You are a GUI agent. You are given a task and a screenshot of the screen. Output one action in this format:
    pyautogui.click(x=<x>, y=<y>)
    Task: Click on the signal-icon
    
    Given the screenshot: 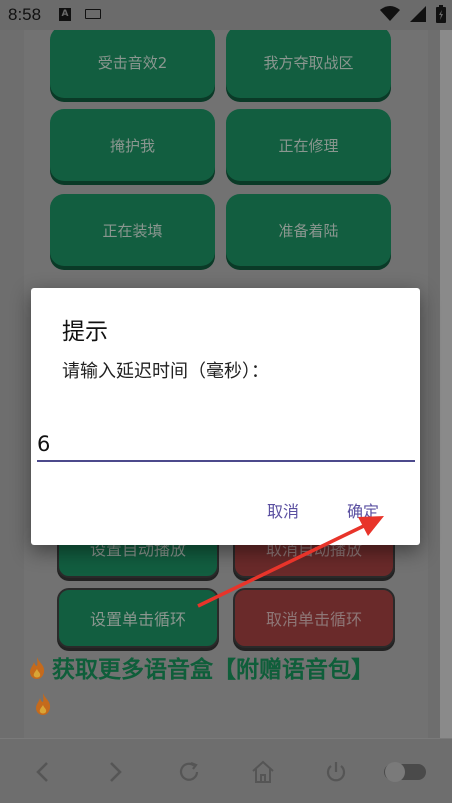 What is the action you would take?
    pyautogui.click(x=418, y=14)
    